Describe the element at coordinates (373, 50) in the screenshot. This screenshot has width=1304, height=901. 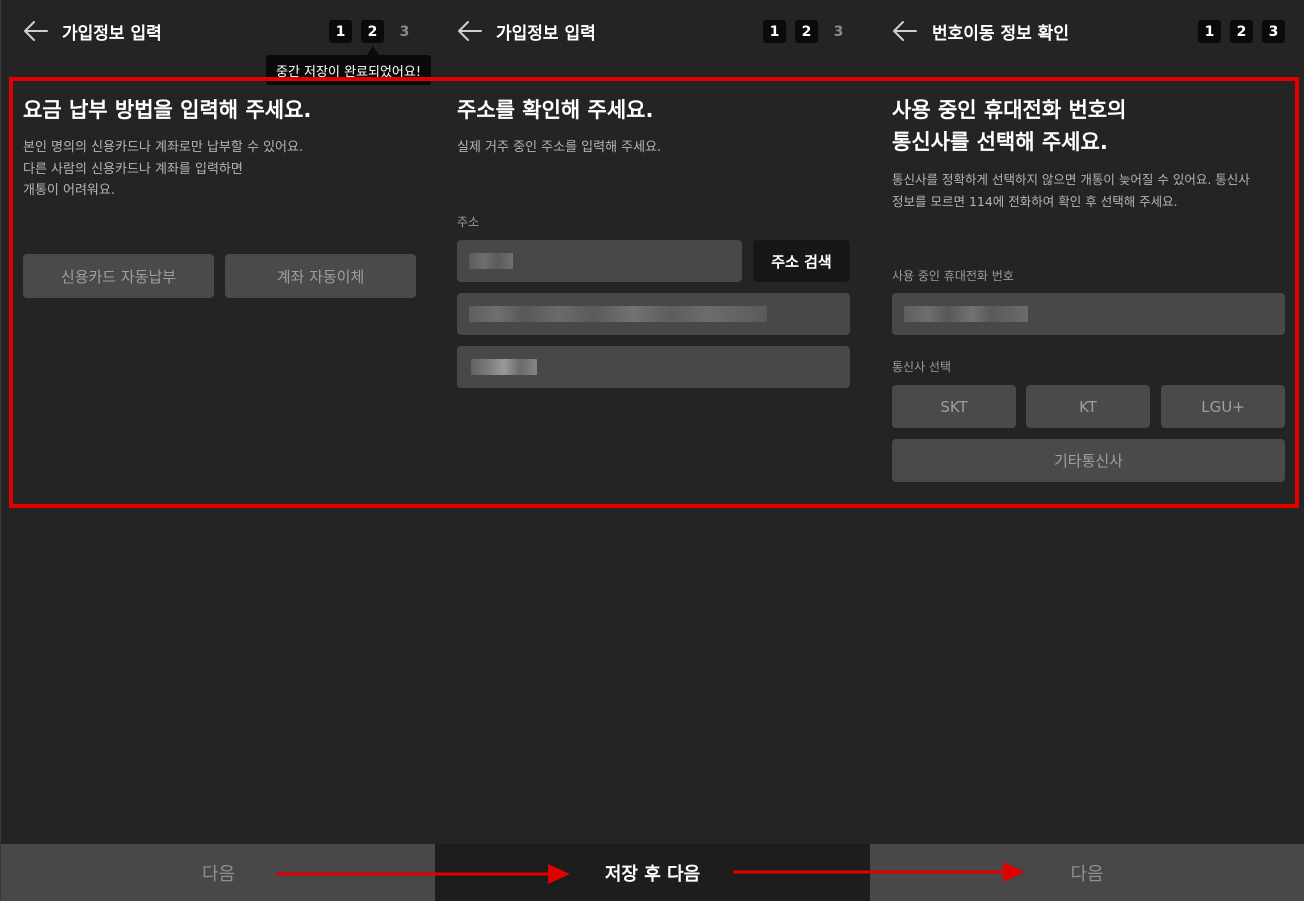
I see `tooltip-pointer` at that location.